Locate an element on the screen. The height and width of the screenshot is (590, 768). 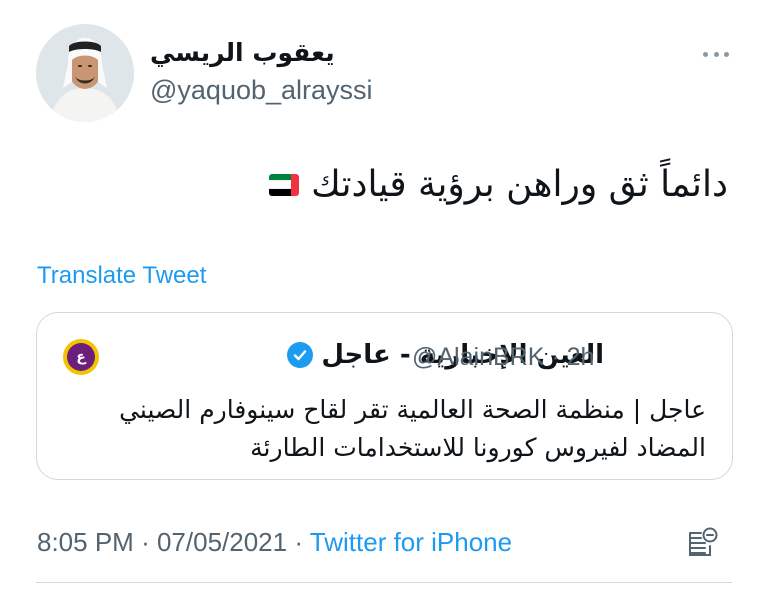
author-avatar is located at coordinates (85, 73).